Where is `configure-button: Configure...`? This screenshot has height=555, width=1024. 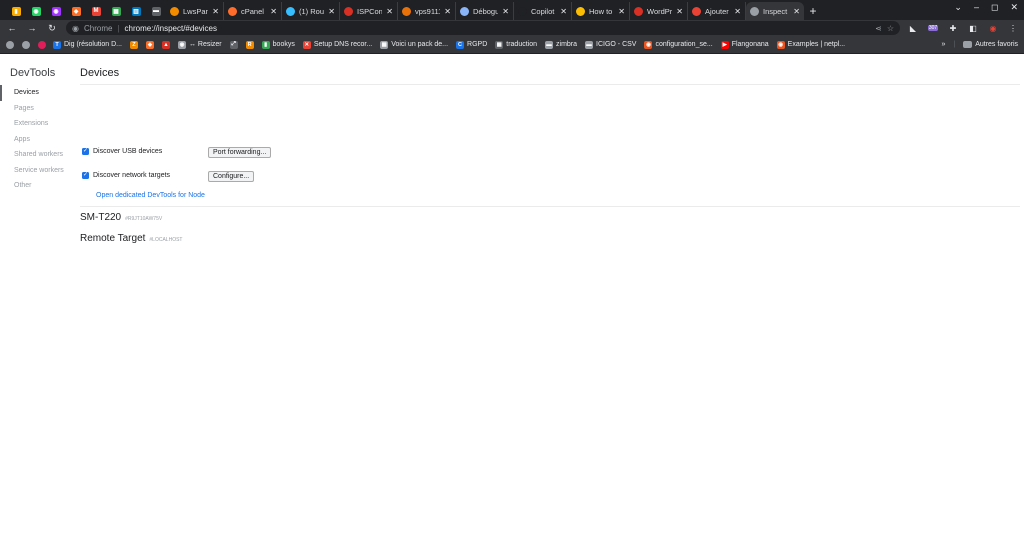
configure-button: Configure... is located at coordinates (231, 176).